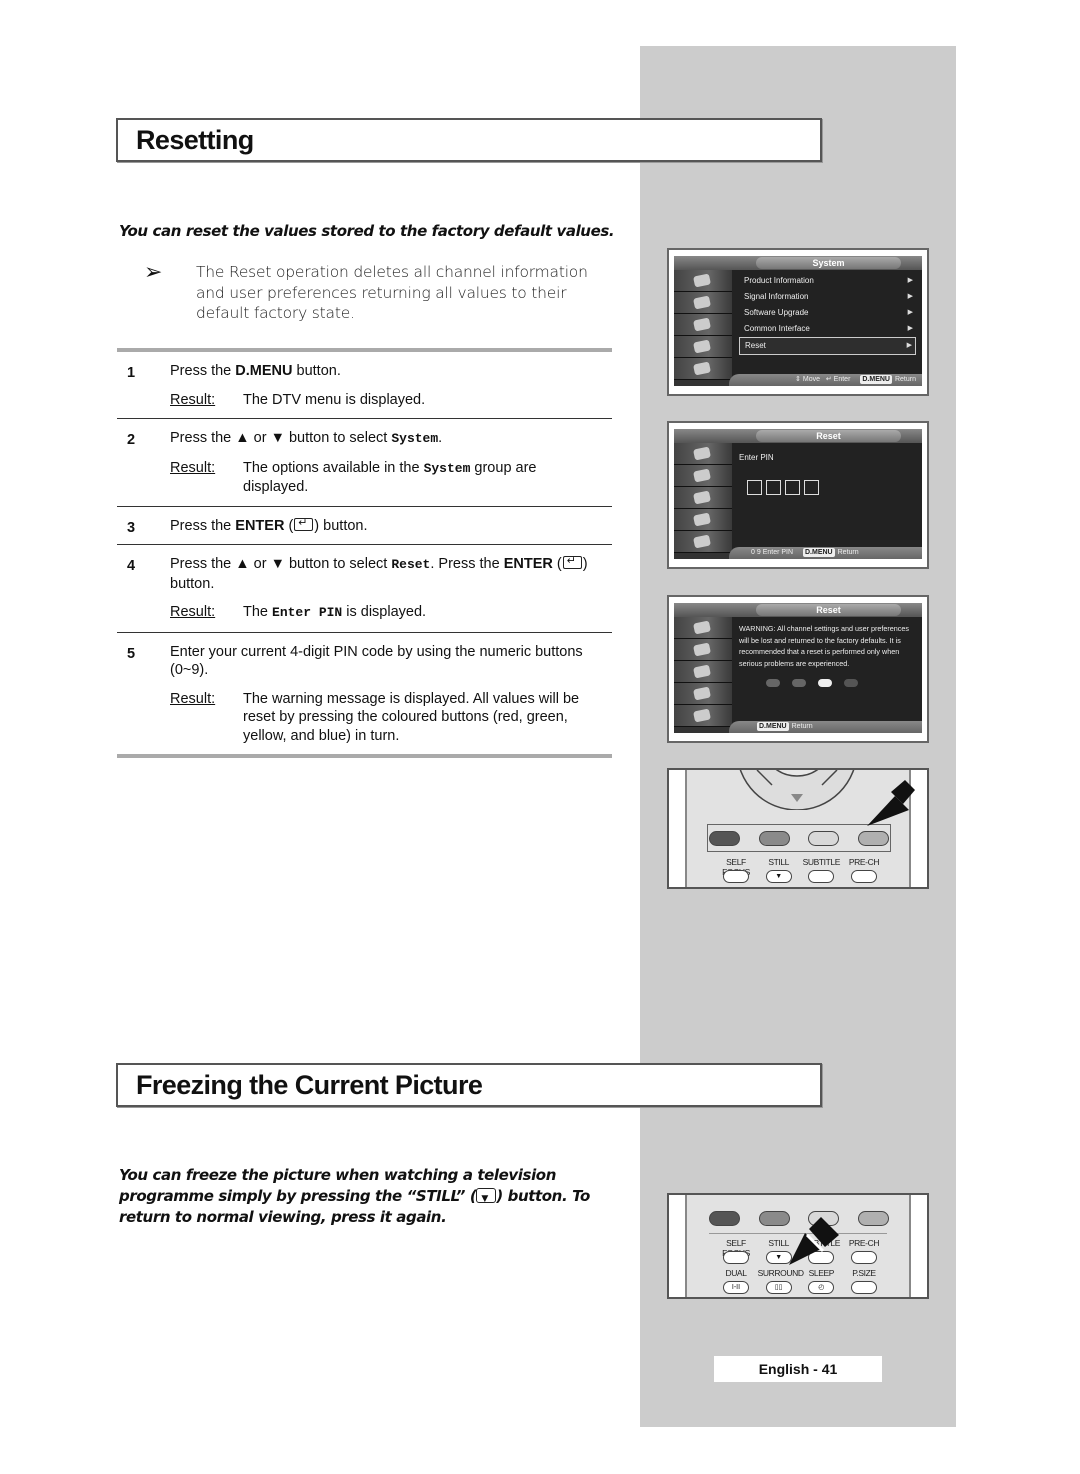  I want to click on hint-bar: ⇕ Move ↵ Enter D.MENU Return, so click(825, 380).